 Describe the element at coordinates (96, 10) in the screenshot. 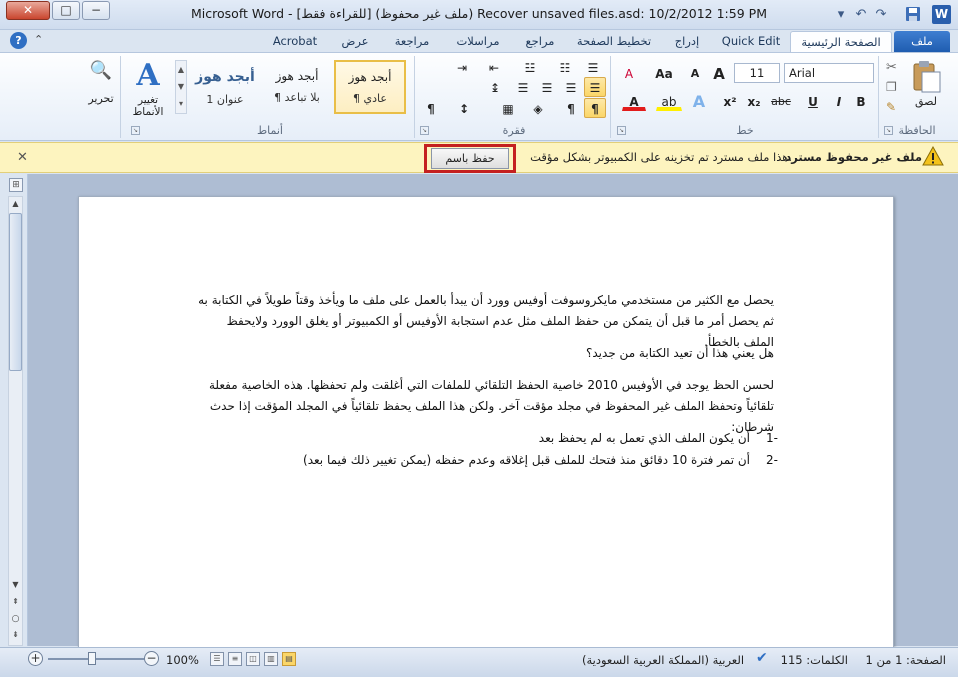

I see `minimize-window-button: −` at that location.